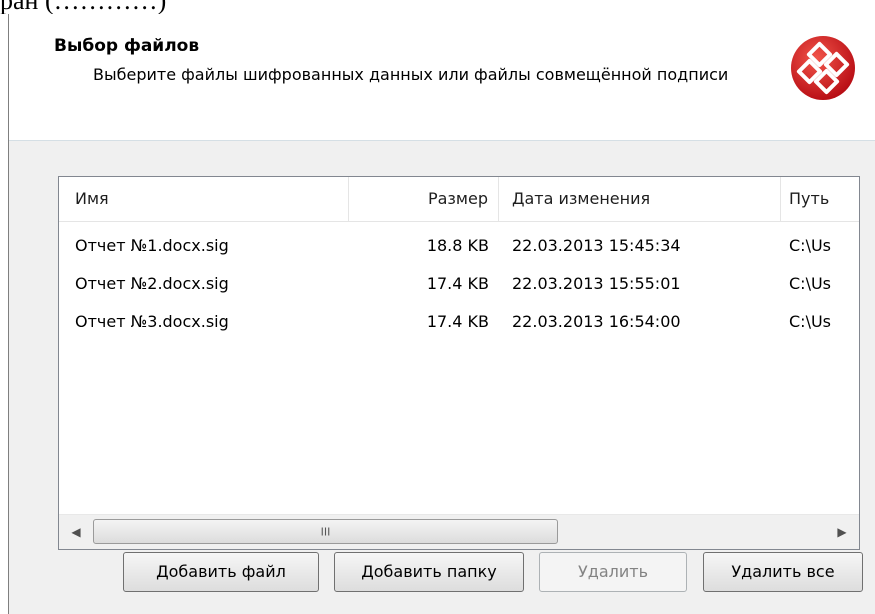 This screenshot has width=875, height=614. What do you see at coordinates (640, 199) in the screenshot?
I see `column-header-date: Дата изменения` at bounding box center [640, 199].